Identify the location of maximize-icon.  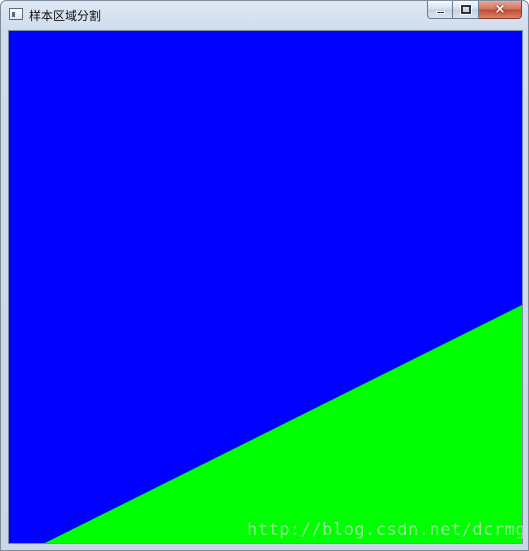
(466, 9).